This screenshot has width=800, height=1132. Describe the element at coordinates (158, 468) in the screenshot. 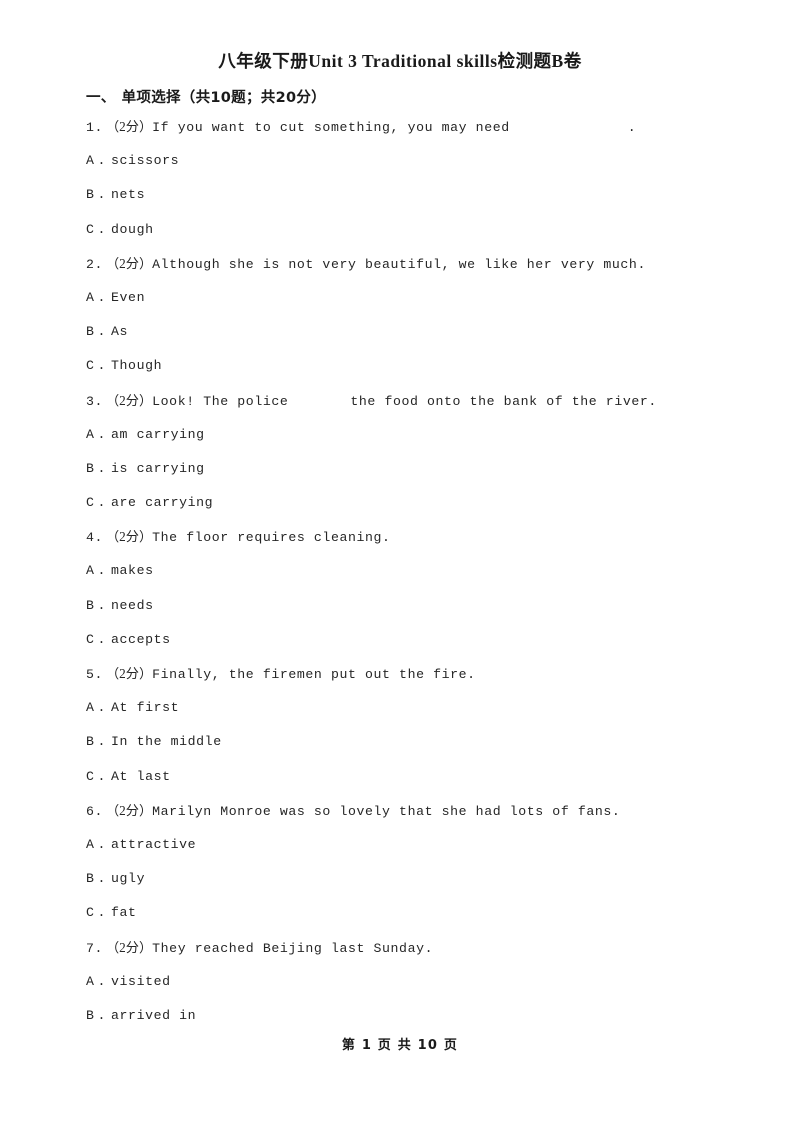

I see `option-text: is carrying` at that location.